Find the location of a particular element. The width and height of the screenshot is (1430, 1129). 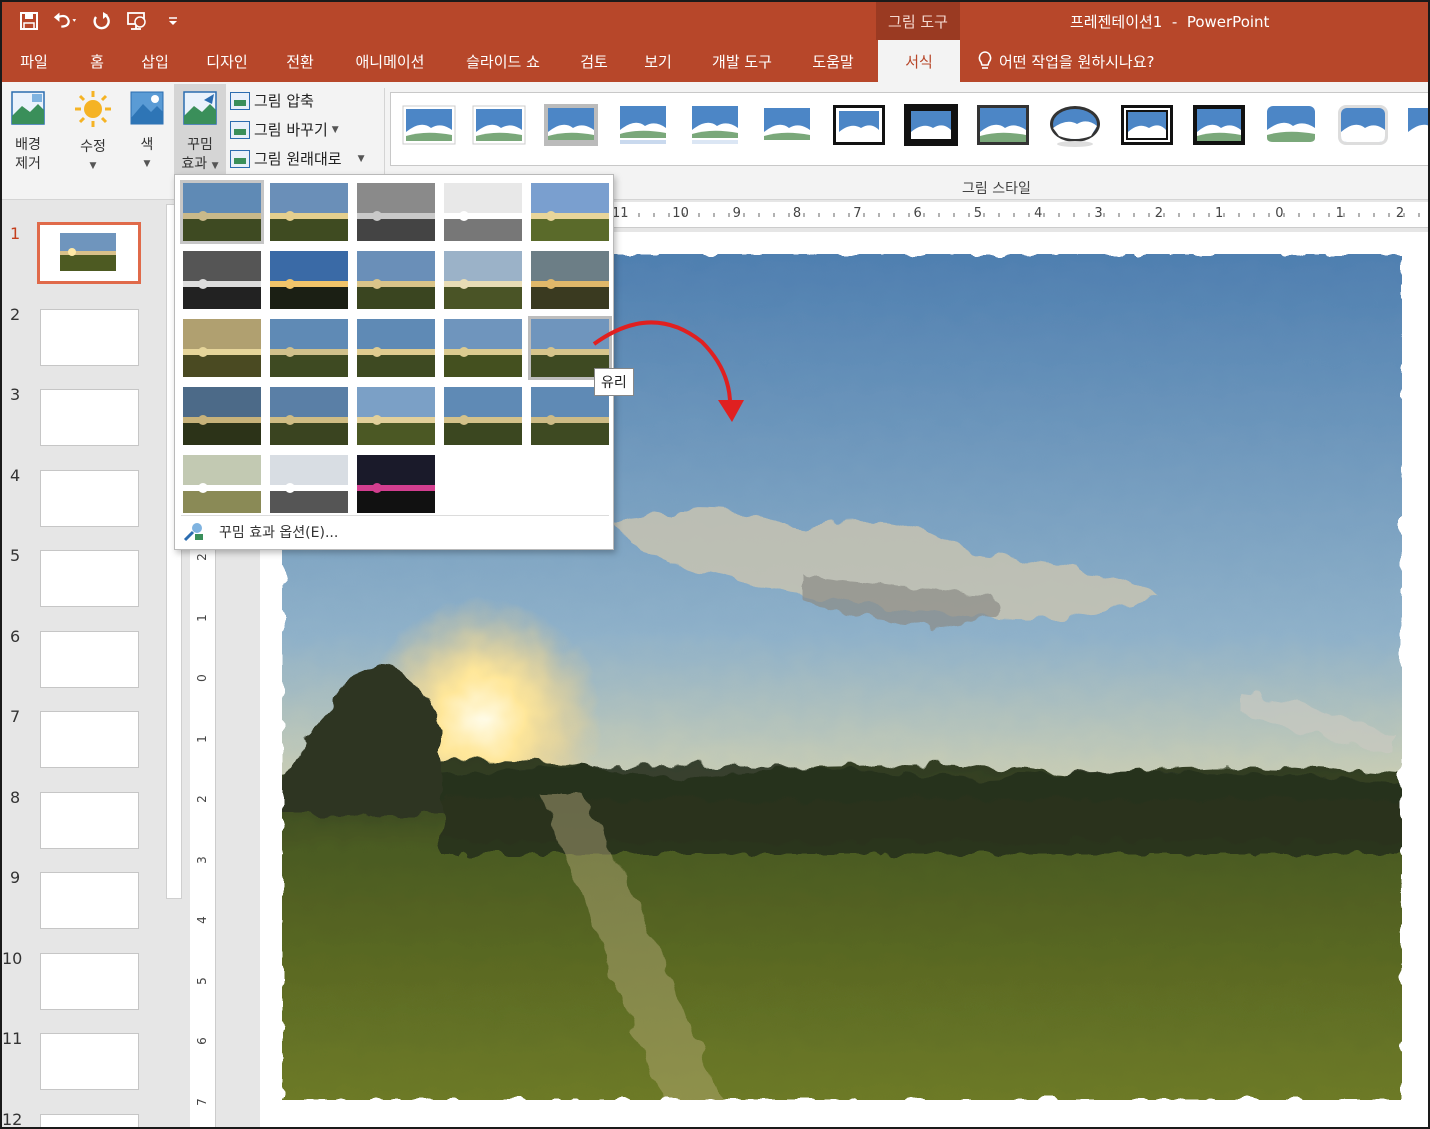

artistic-effects-label-1: 꾸밈 is located at coordinates (200, 145).